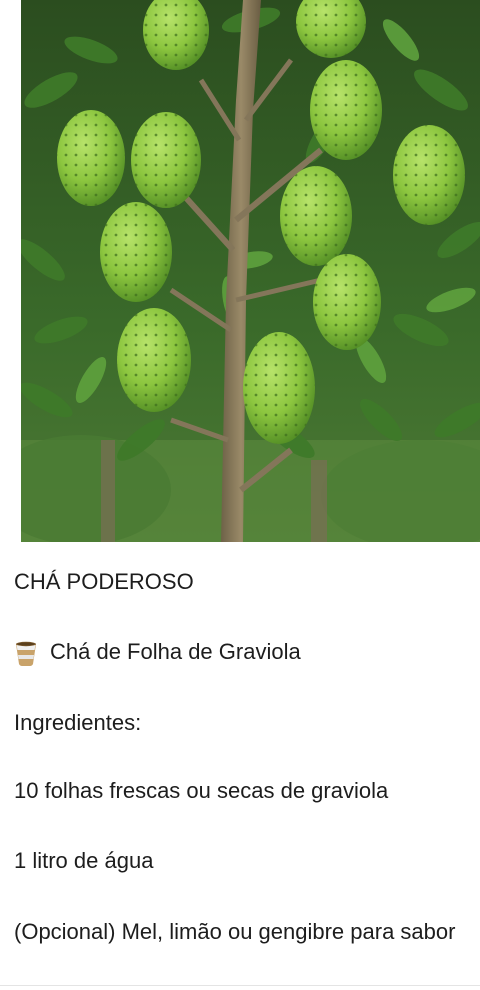  What do you see at coordinates (78, 722) in the screenshot?
I see `ingredients-heading: Ingredientes:` at bounding box center [78, 722].